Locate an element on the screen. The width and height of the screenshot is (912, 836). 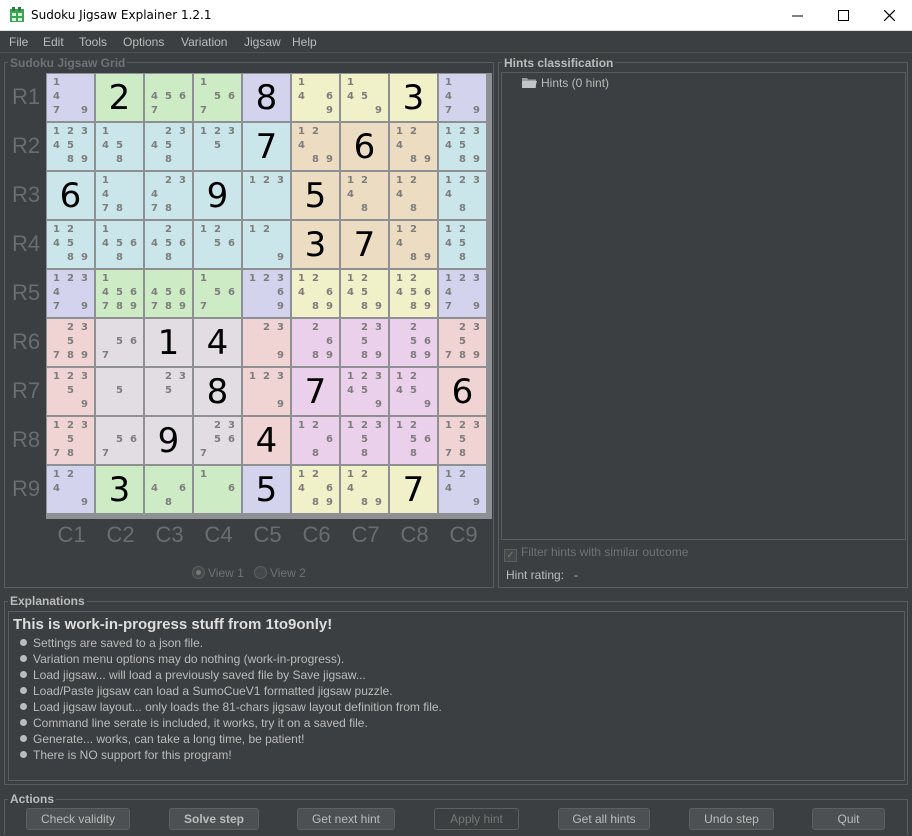
grid-cell: 1 456 789 is located at coordinates (119, 293).